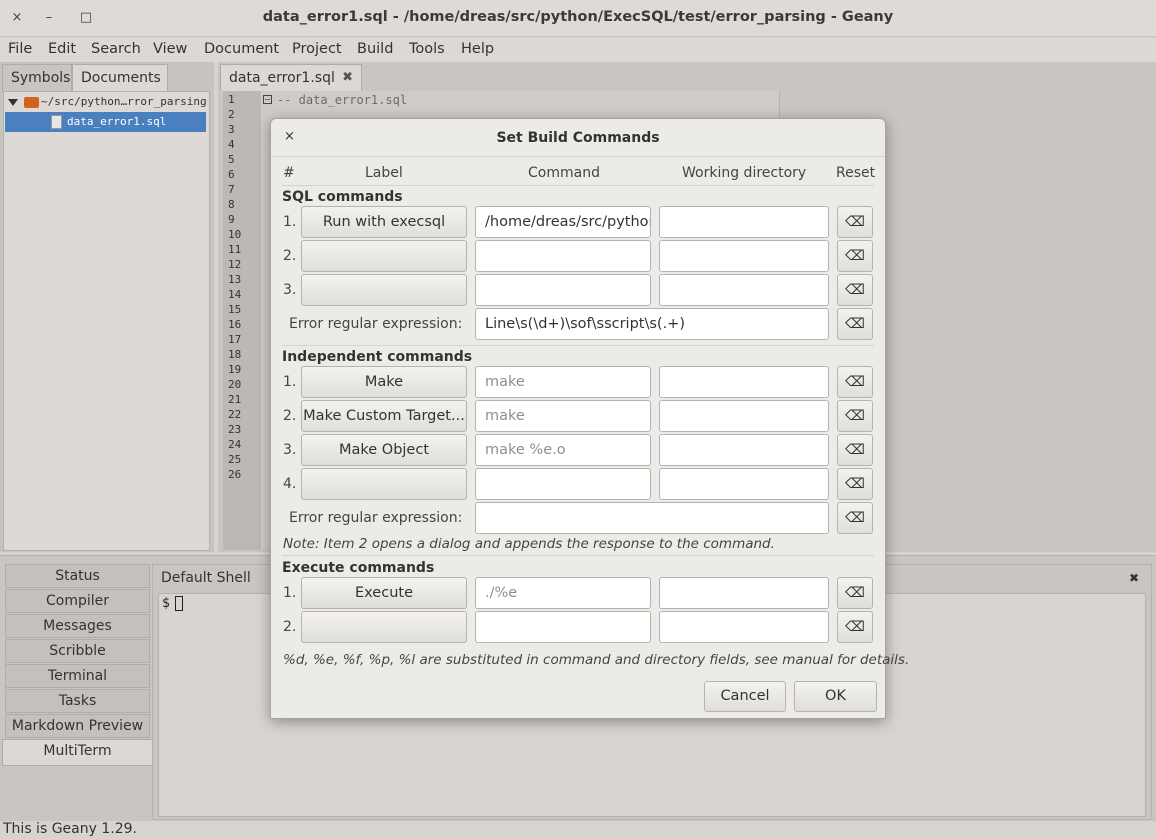 This screenshot has width=1156, height=839. What do you see at coordinates (384, 173) in the screenshot?
I see `column-header-label: Label` at bounding box center [384, 173].